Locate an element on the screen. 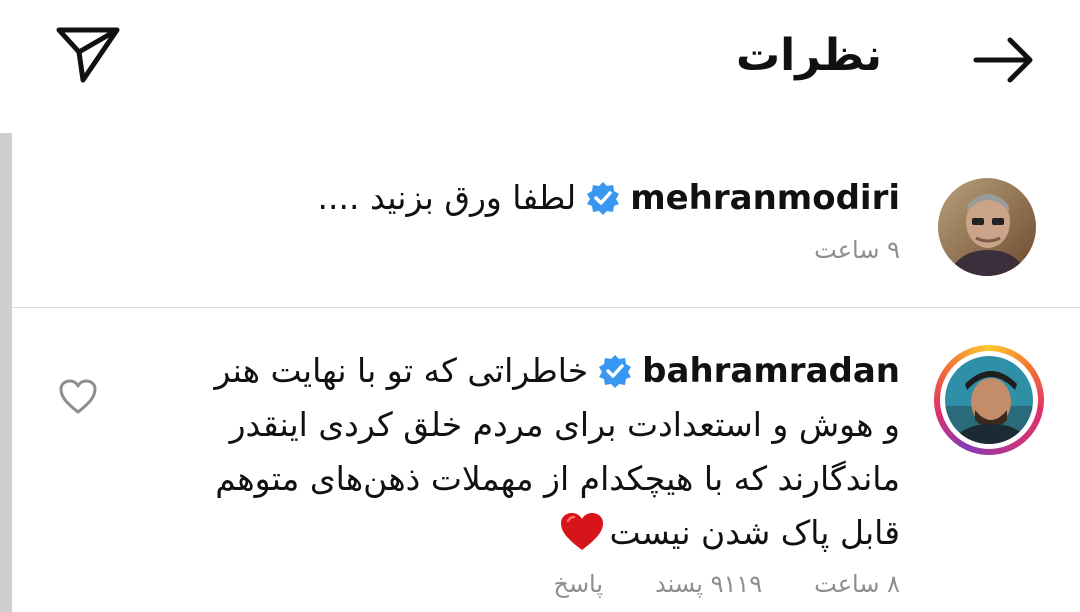 This screenshot has height=612, width=1080. comment-text: قابل پاک شدن نیست is located at coordinates (754, 532).